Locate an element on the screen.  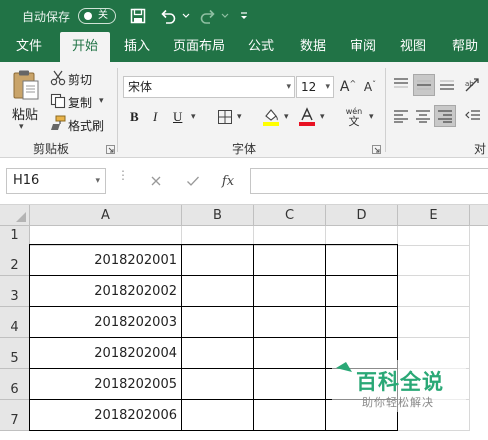
format-painter-icon is located at coordinates (58, 123).